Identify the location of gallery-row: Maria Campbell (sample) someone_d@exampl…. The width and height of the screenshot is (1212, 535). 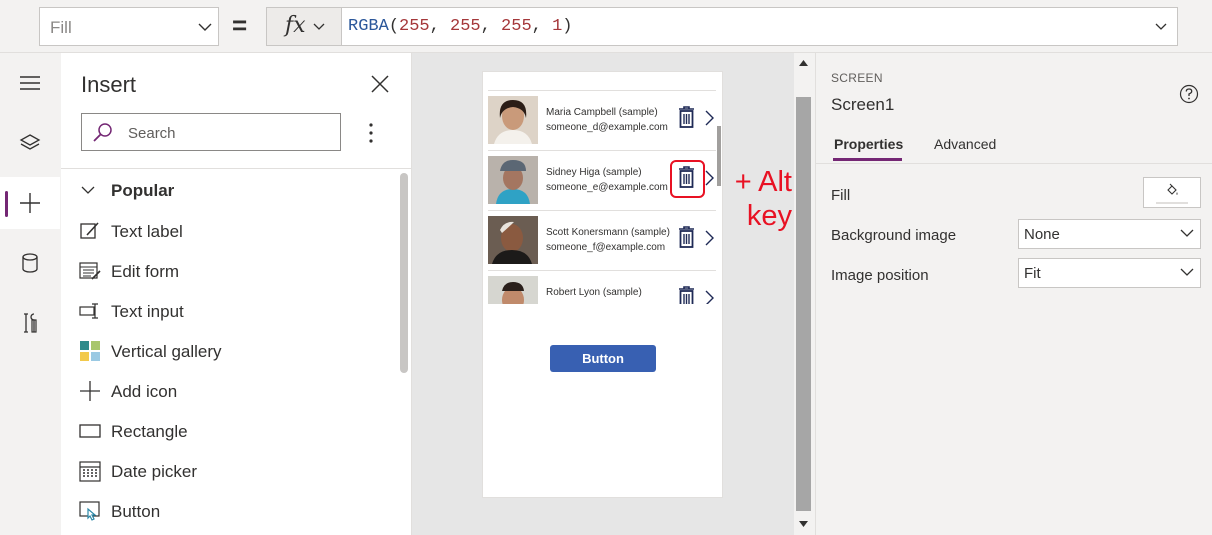
(602, 120).